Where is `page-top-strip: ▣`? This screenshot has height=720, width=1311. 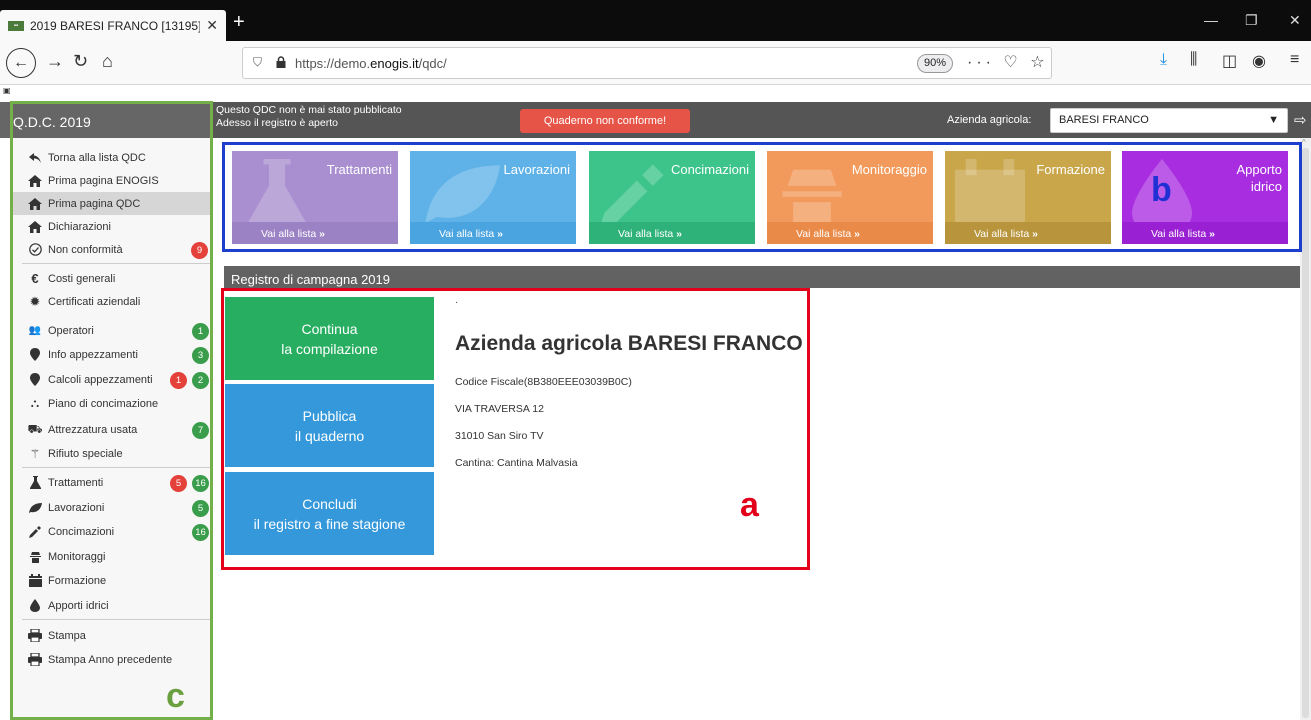 page-top-strip: ▣ is located at coordinates (655, 91).